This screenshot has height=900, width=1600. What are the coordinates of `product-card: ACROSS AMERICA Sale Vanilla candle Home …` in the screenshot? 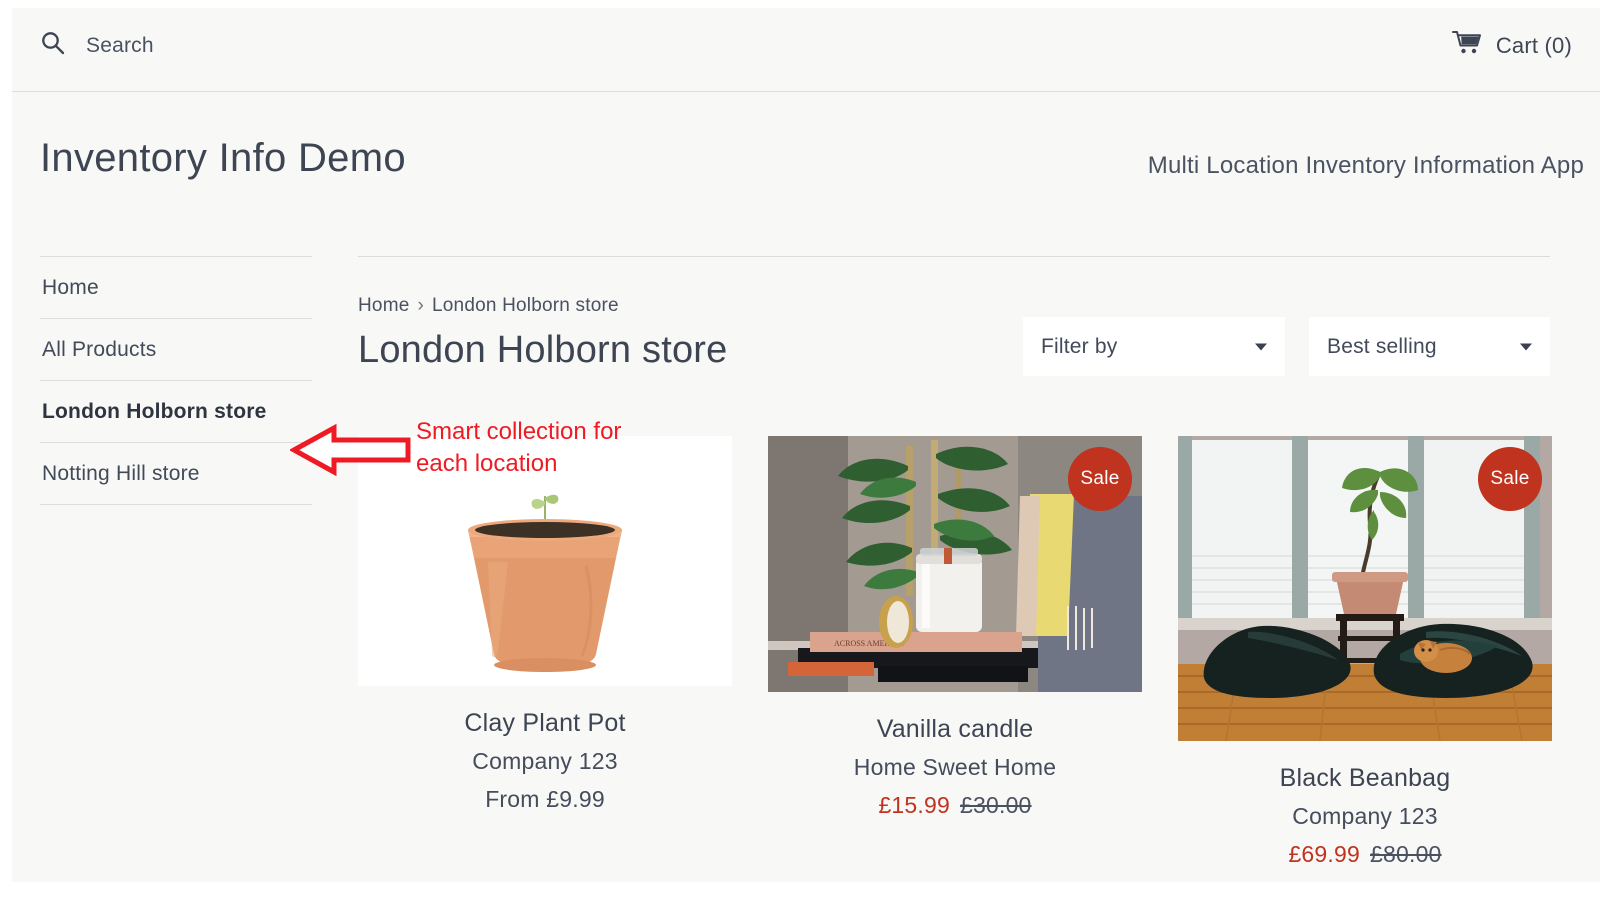 It's located at (955, 655).